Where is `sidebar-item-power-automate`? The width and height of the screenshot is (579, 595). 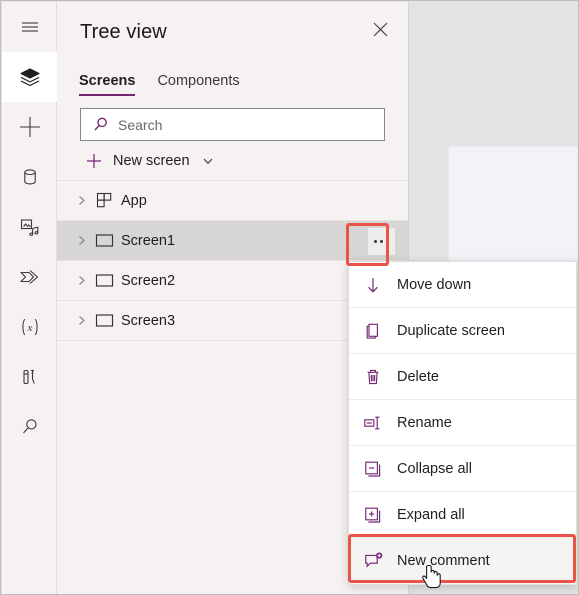 sidebar-item-power-automate is located at coordinates (29, 277).